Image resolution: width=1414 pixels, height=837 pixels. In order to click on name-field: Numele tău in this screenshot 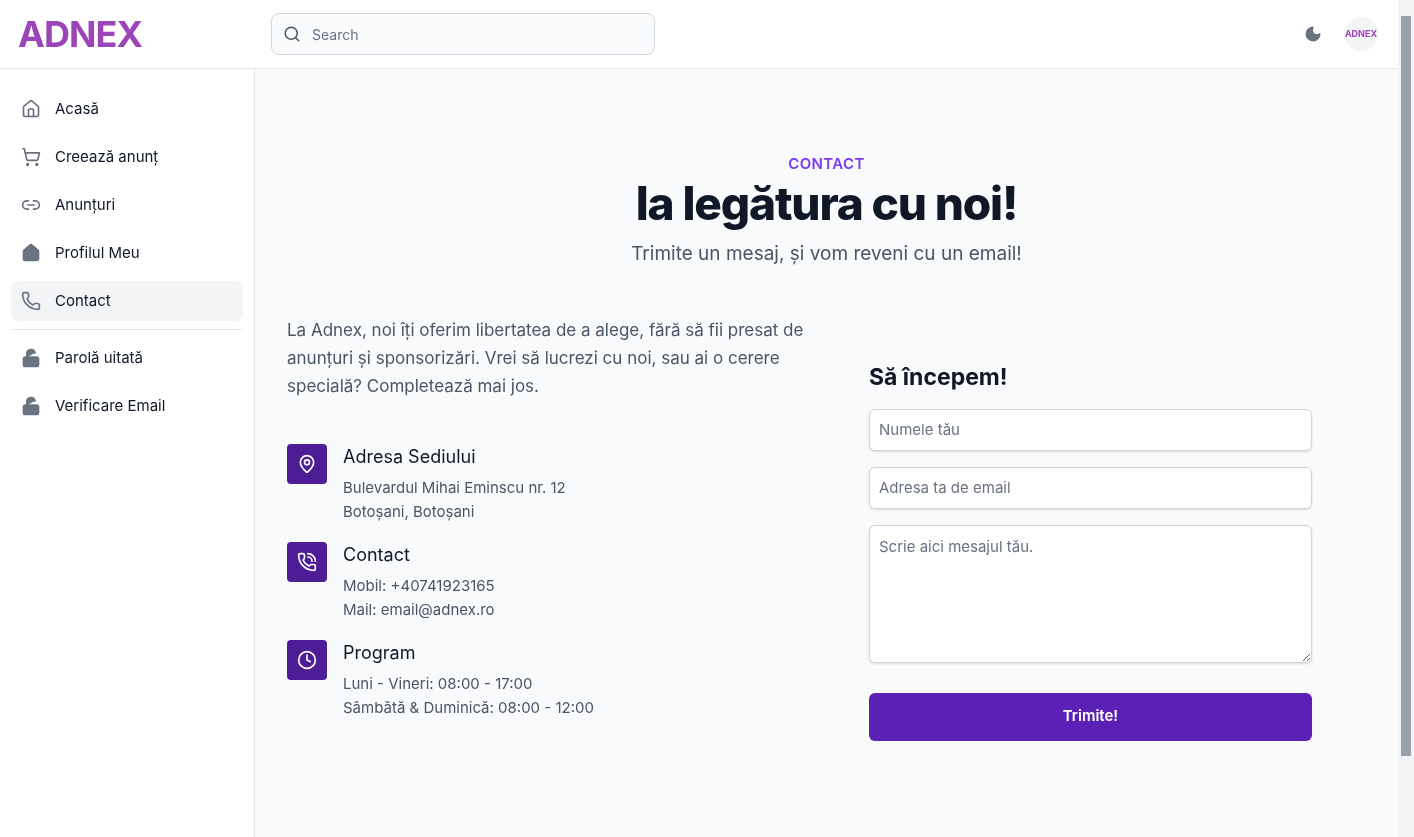, I will do `click(1090, 429)`.